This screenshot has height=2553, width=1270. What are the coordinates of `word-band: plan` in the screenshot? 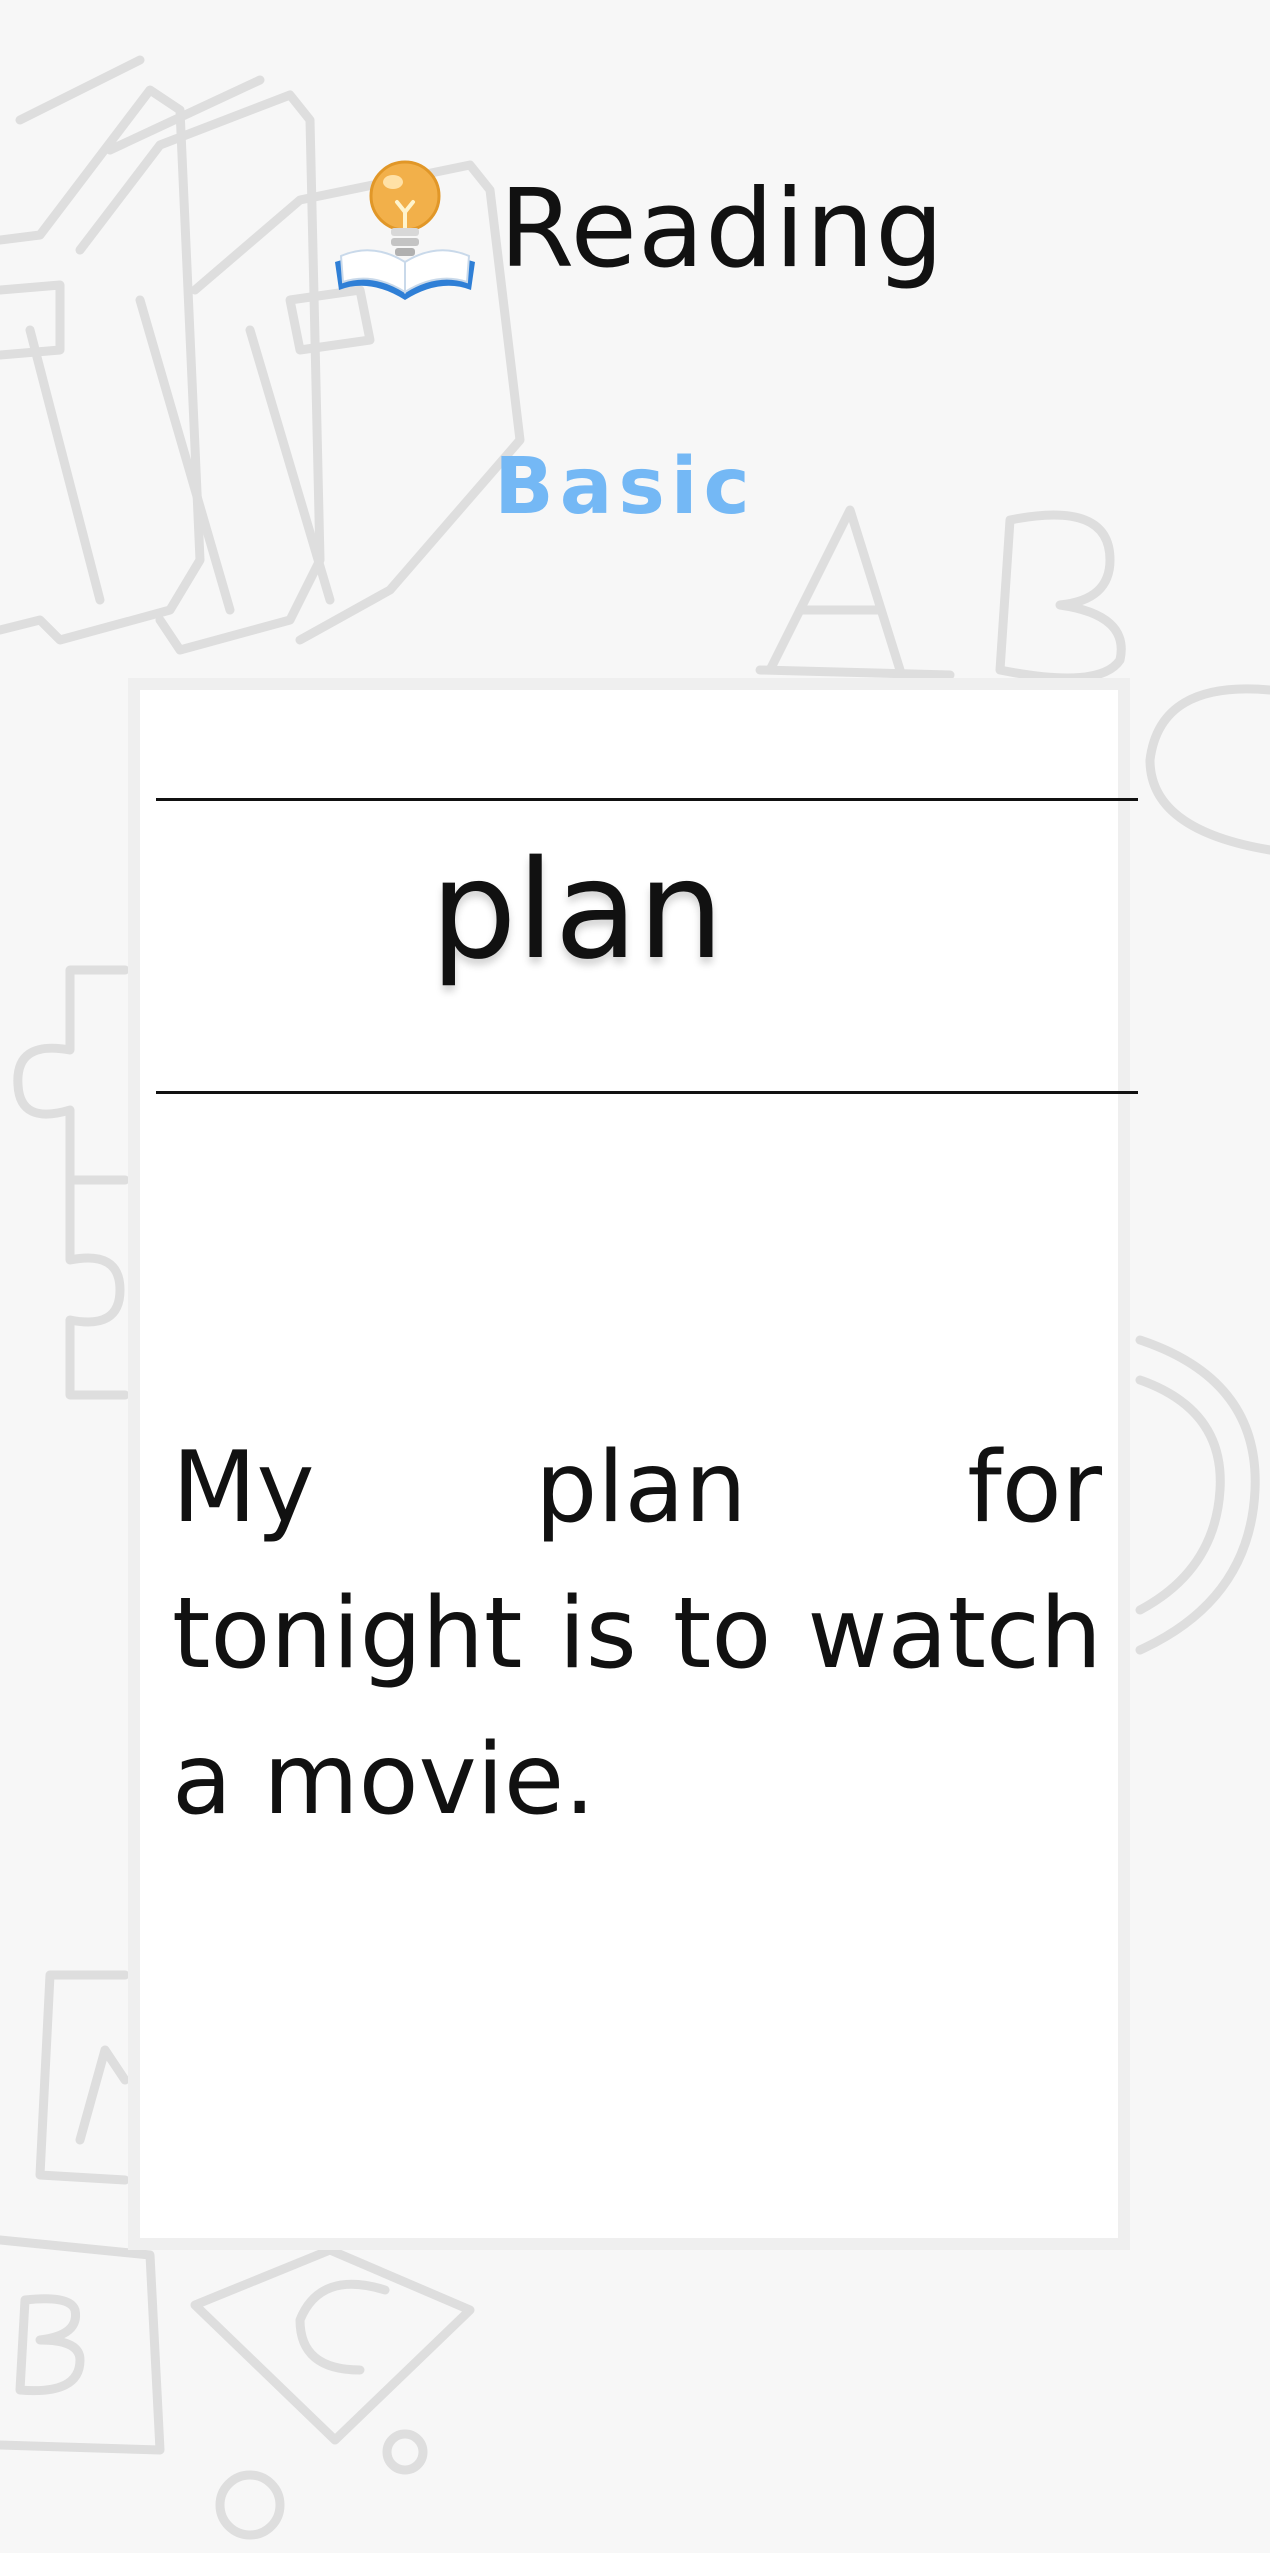 It's located at (647, 946).